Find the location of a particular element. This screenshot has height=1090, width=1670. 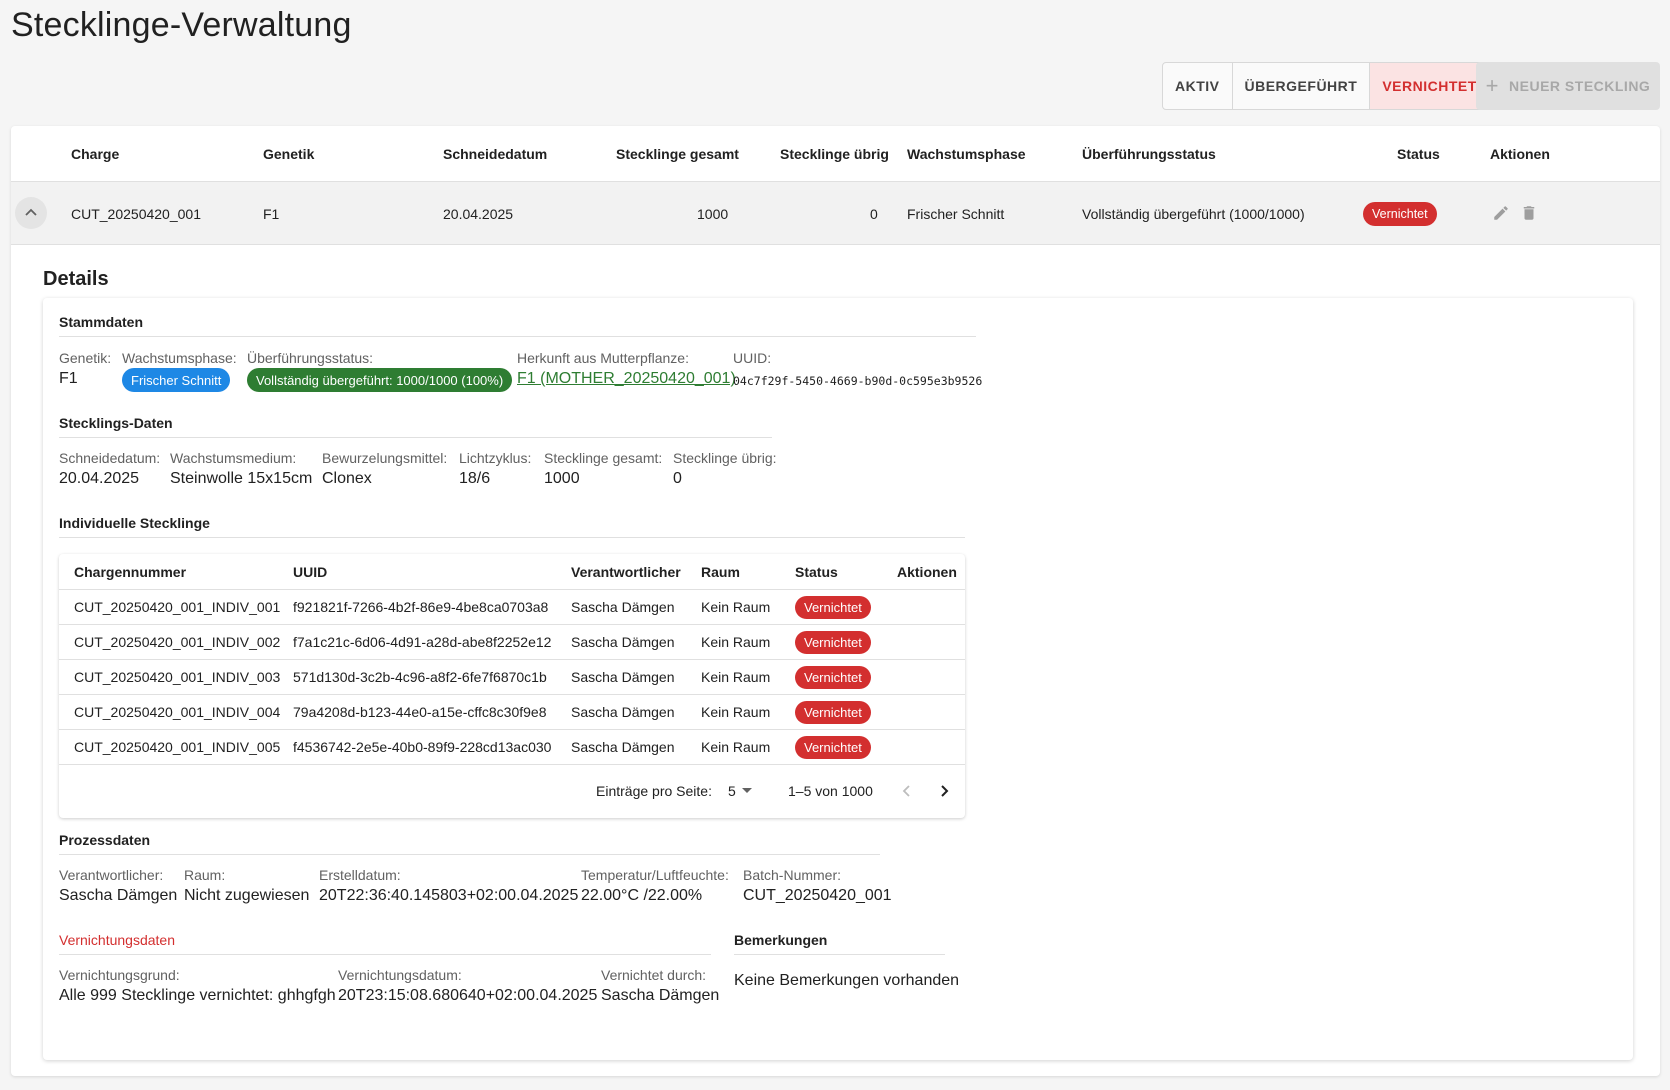

field-genetik: Genetik: F1 is located at coordinates (85, 368).